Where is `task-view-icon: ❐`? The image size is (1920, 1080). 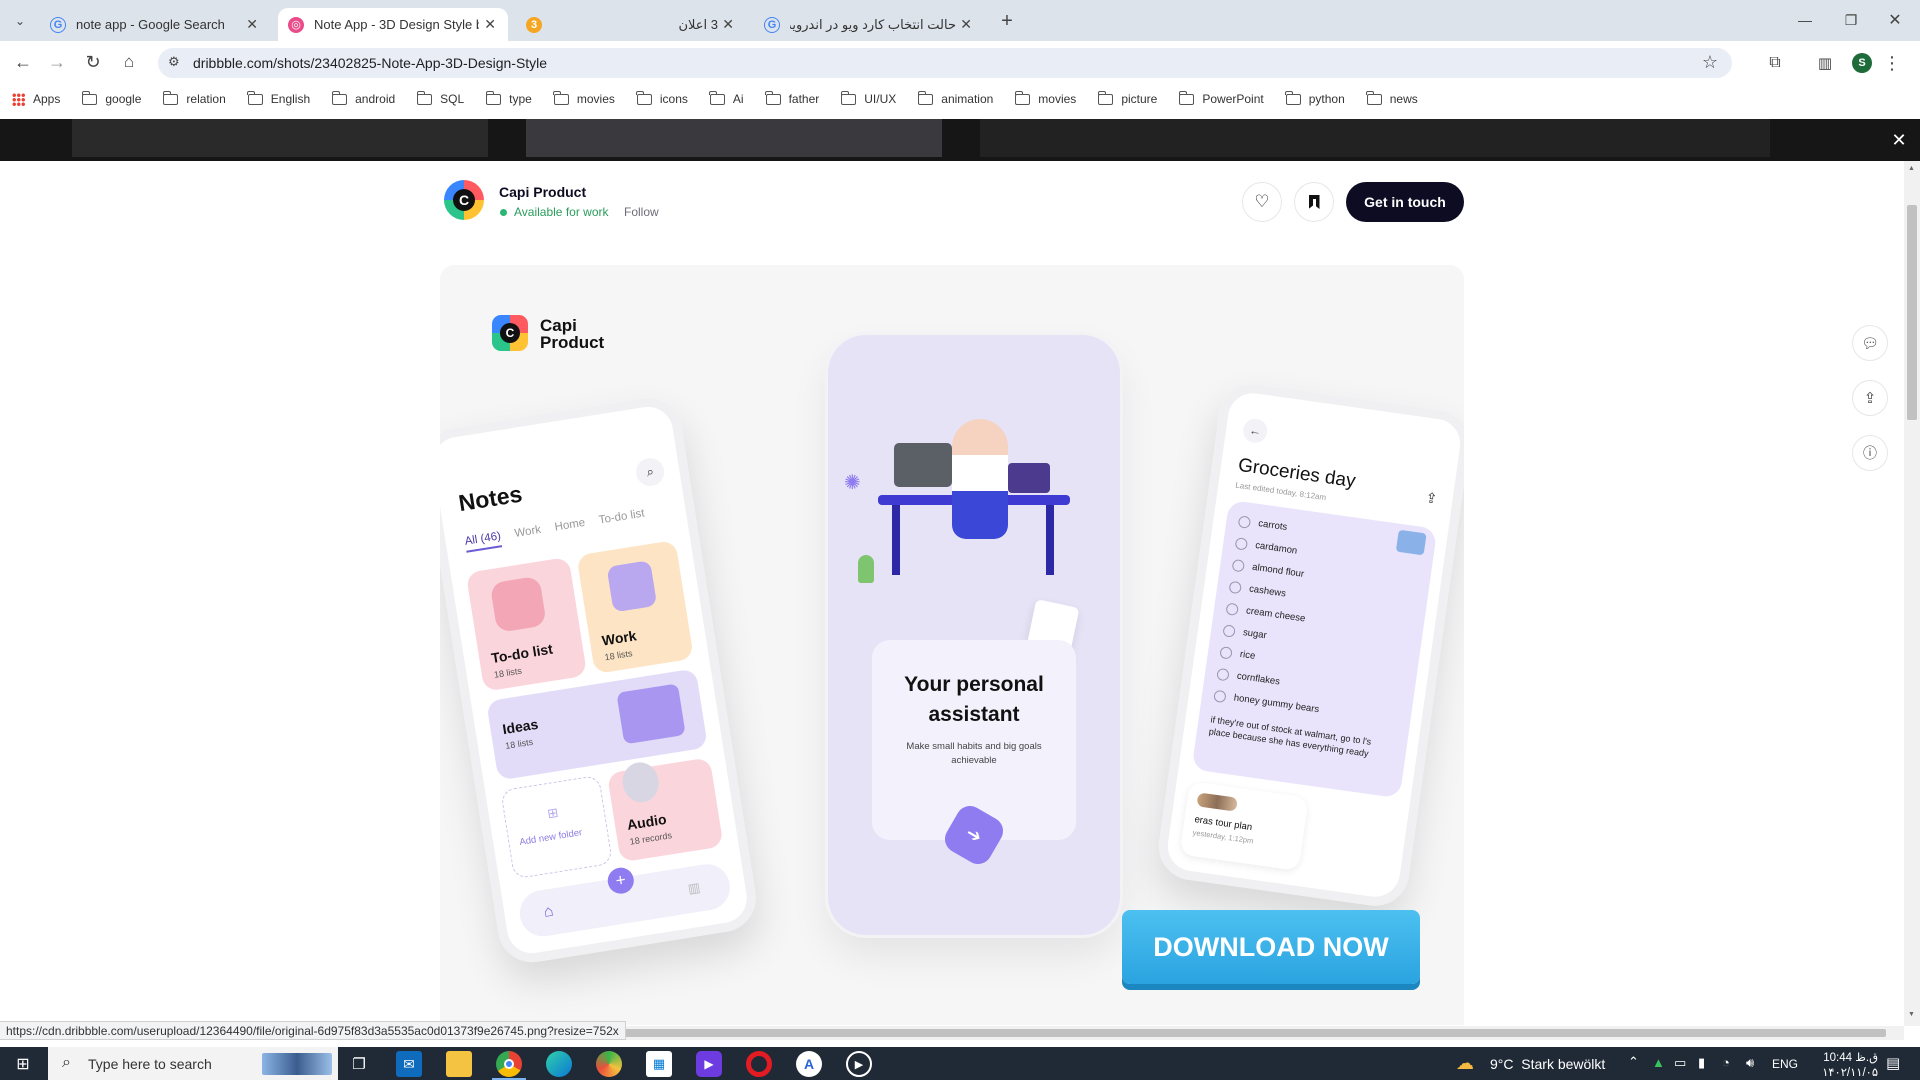 task-view-icon: ❐ is located at coordinates (359, 1064).